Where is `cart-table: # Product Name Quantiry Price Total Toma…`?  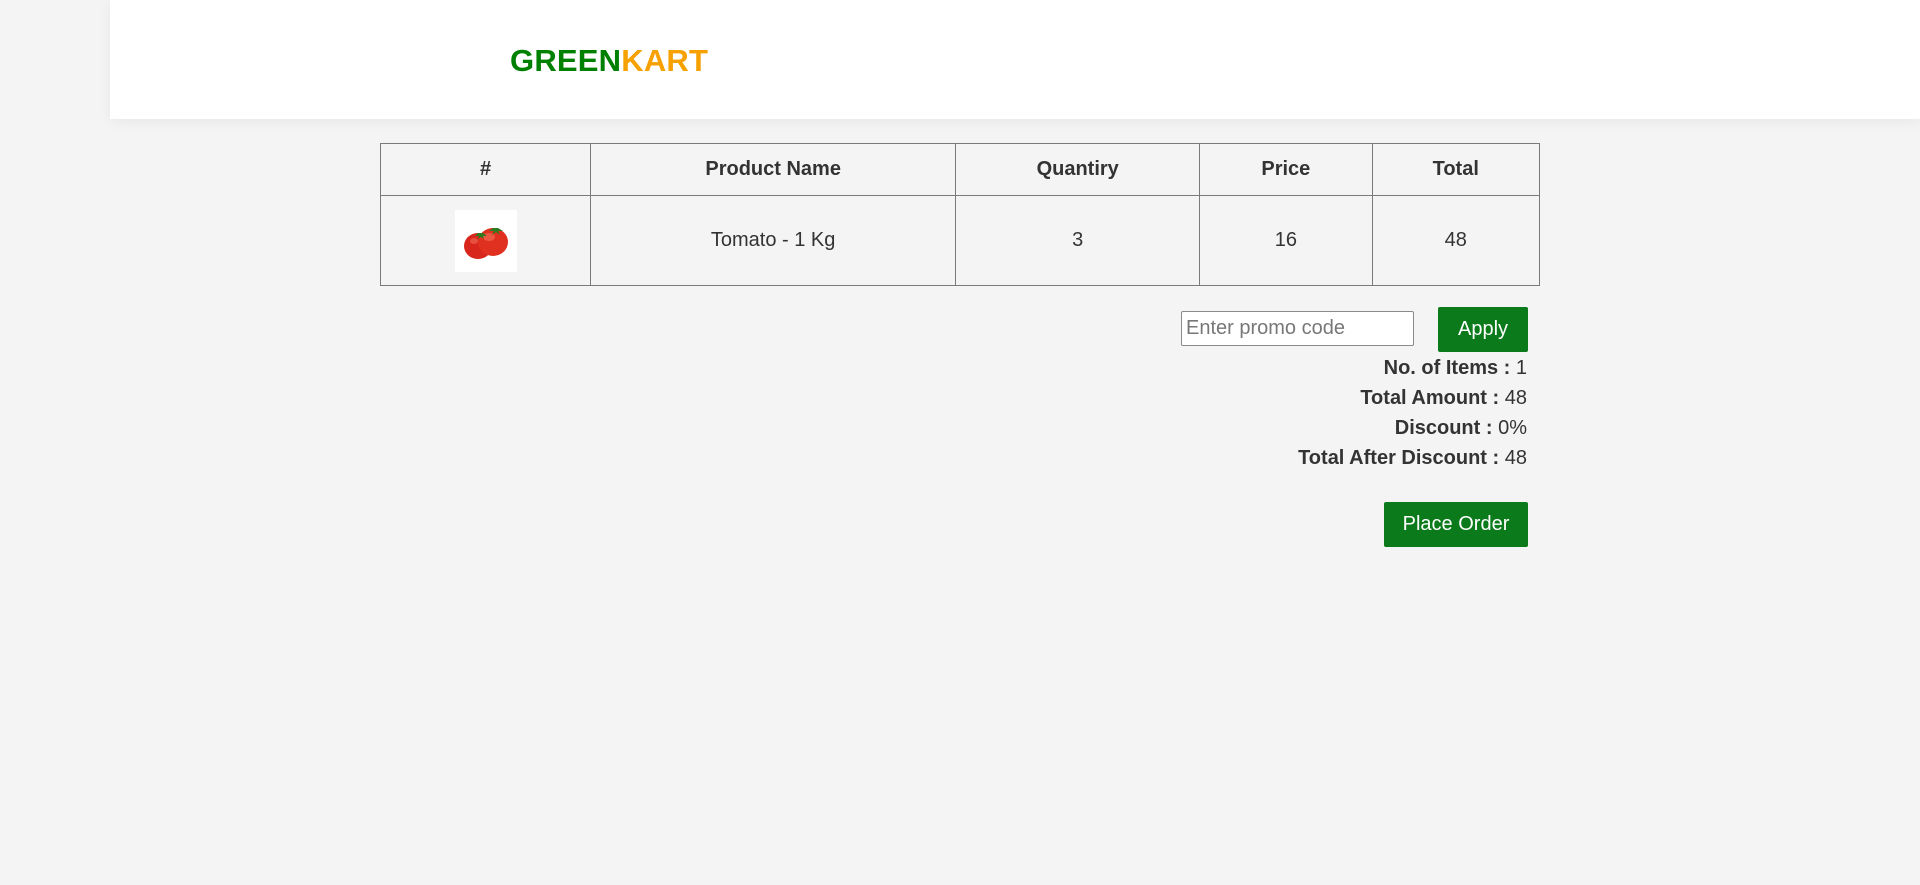
cart-table: # Product Name Quantiry Price Total Toma… is located at coordinates (960, 214).